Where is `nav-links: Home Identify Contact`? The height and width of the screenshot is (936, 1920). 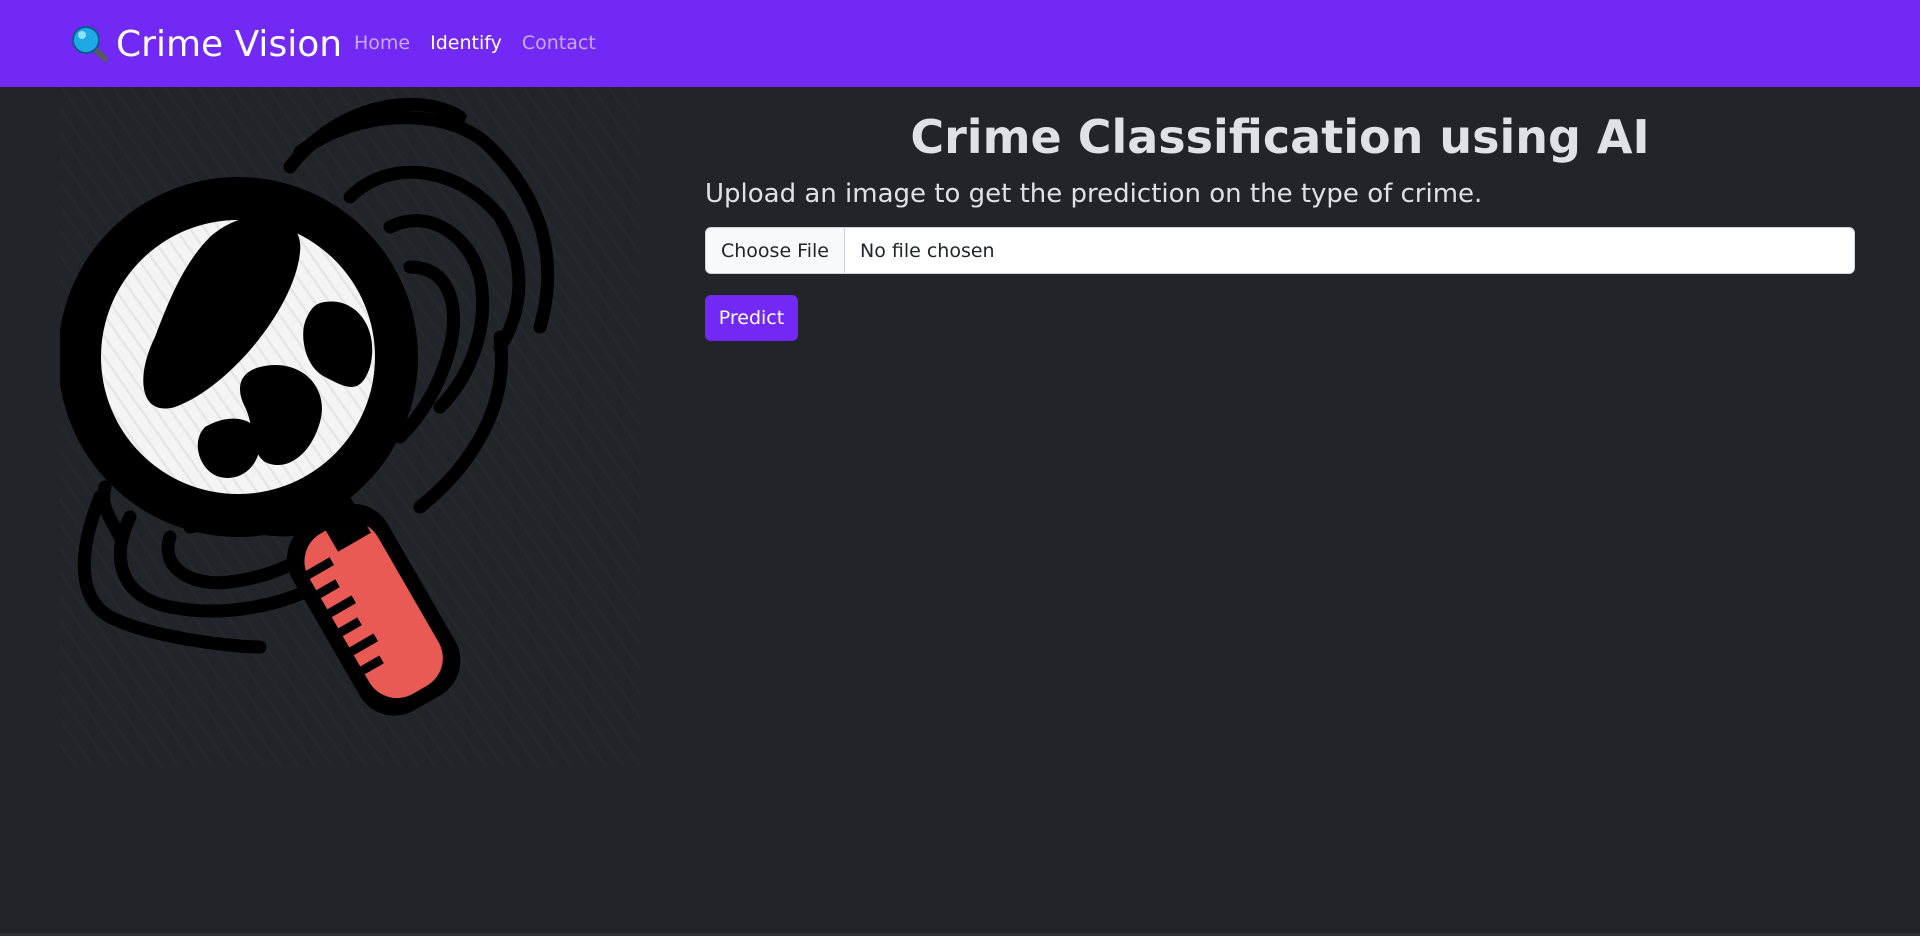
nav-links: Home Identify Contact is located at coordinates (485, 43).